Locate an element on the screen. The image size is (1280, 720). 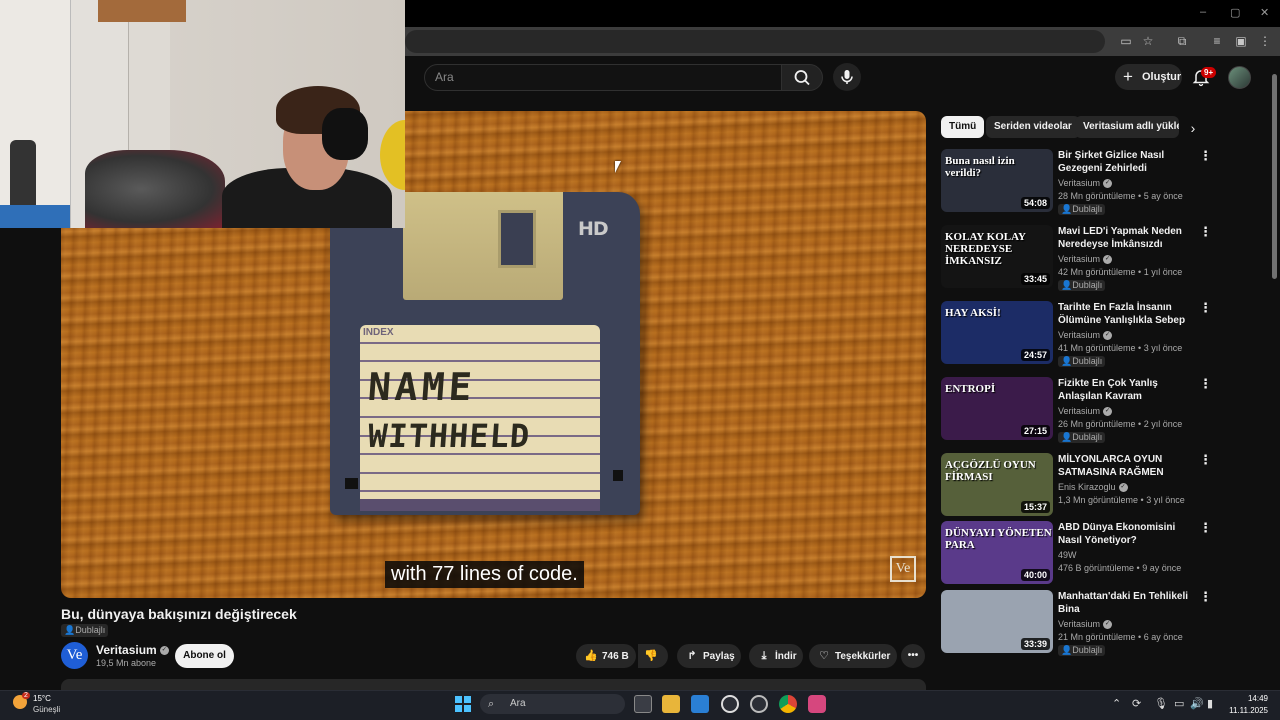
recommendation-title: Fizikte En Çok Yanlış Anlaşılan Kavram is located at coordinates (1128, 390).